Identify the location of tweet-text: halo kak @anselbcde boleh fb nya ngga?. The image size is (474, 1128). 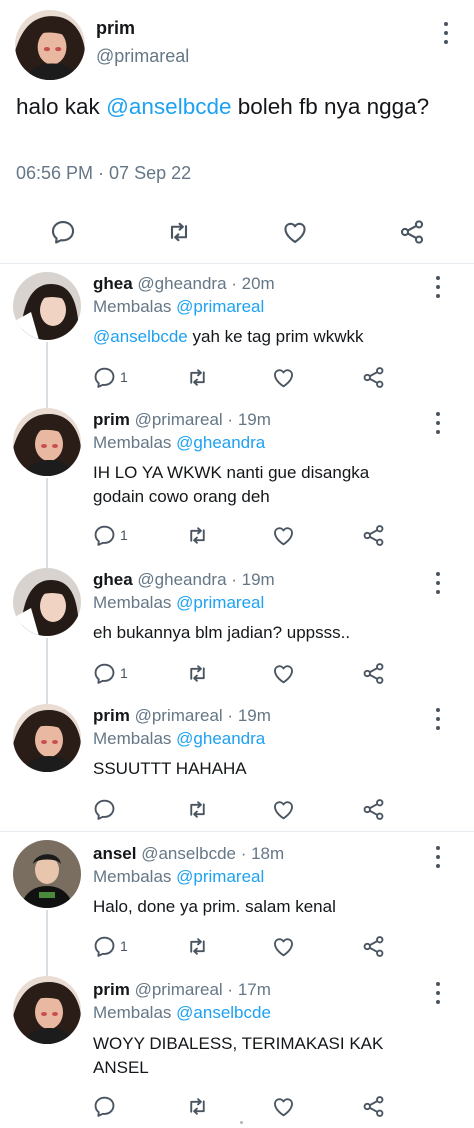
(236, 106).